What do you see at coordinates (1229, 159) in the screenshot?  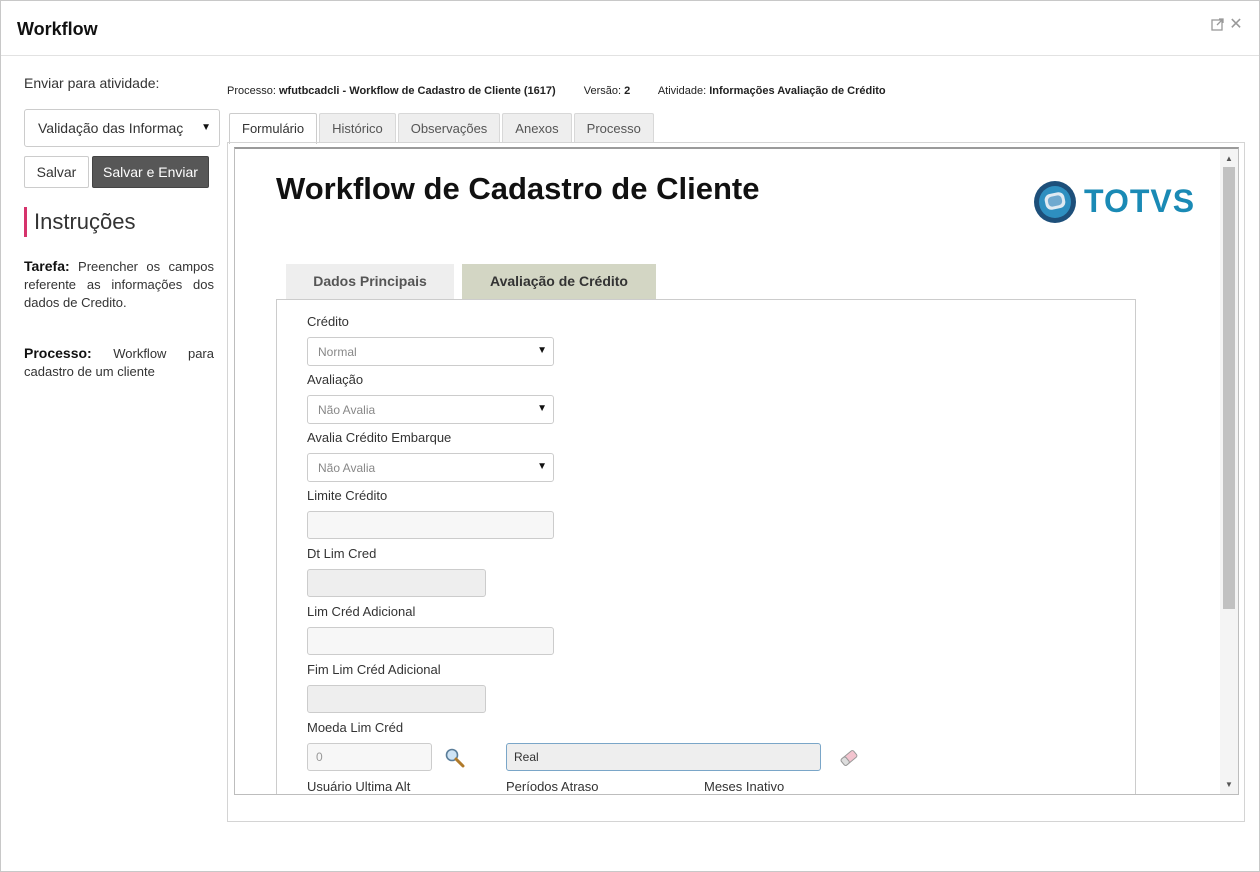 I see `scroll-up-icon: ▲` at bounding box center [1229, 159].